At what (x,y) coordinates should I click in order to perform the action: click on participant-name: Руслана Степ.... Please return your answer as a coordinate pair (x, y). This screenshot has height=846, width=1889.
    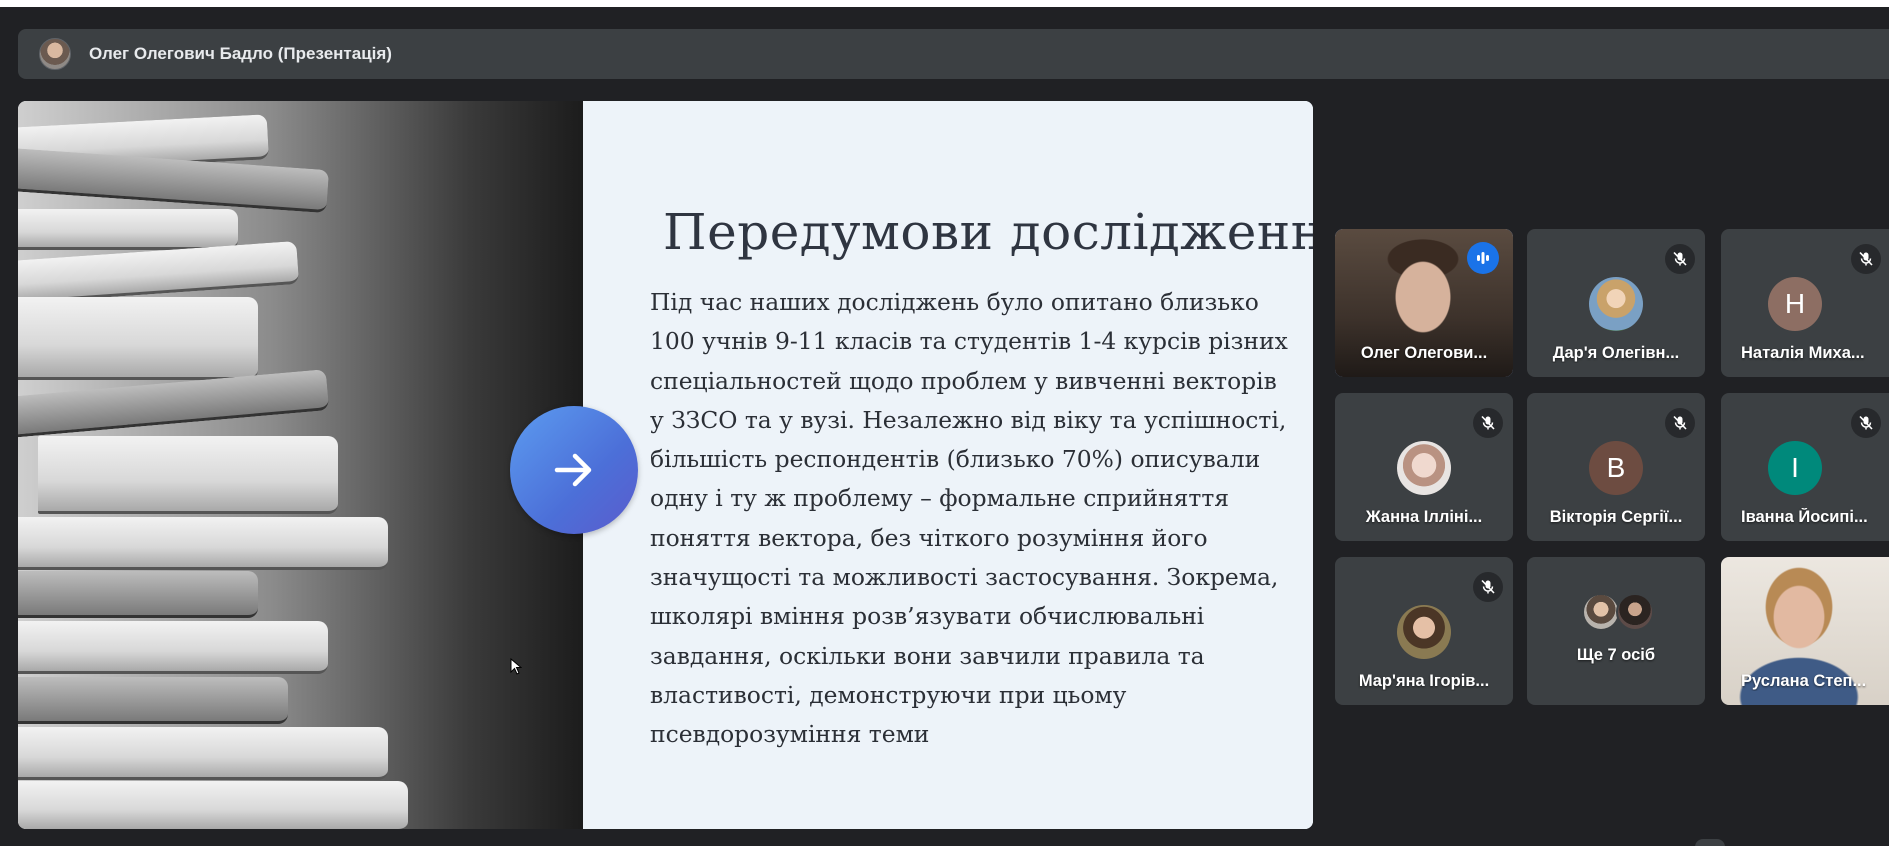
    Looking at the image, I should click on (1804, 681).